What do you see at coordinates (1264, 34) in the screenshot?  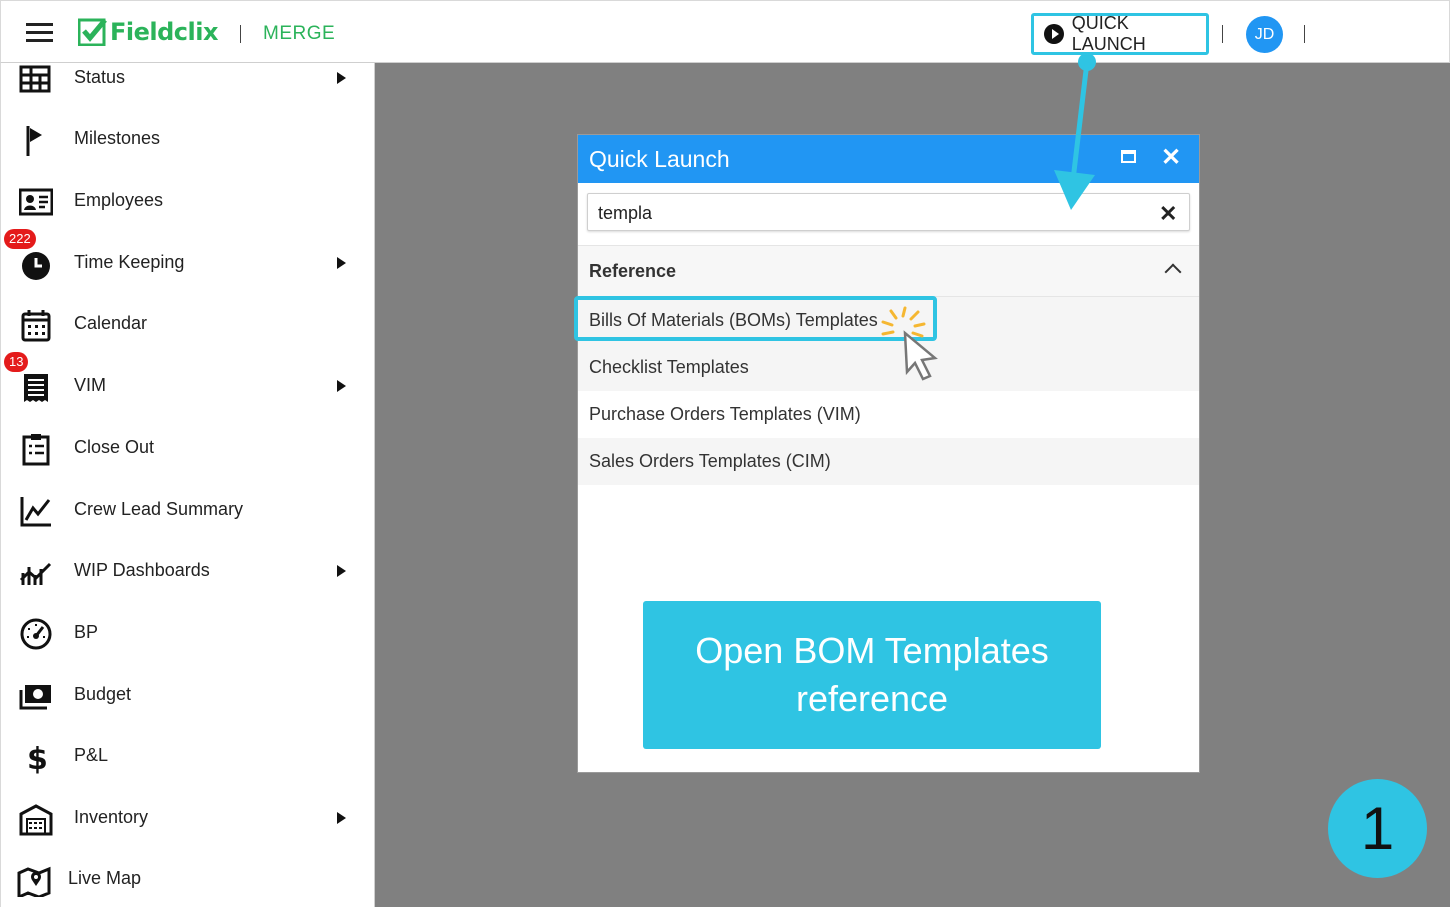 I see `user-avatar: JD` at bounding box center [1264, 34].